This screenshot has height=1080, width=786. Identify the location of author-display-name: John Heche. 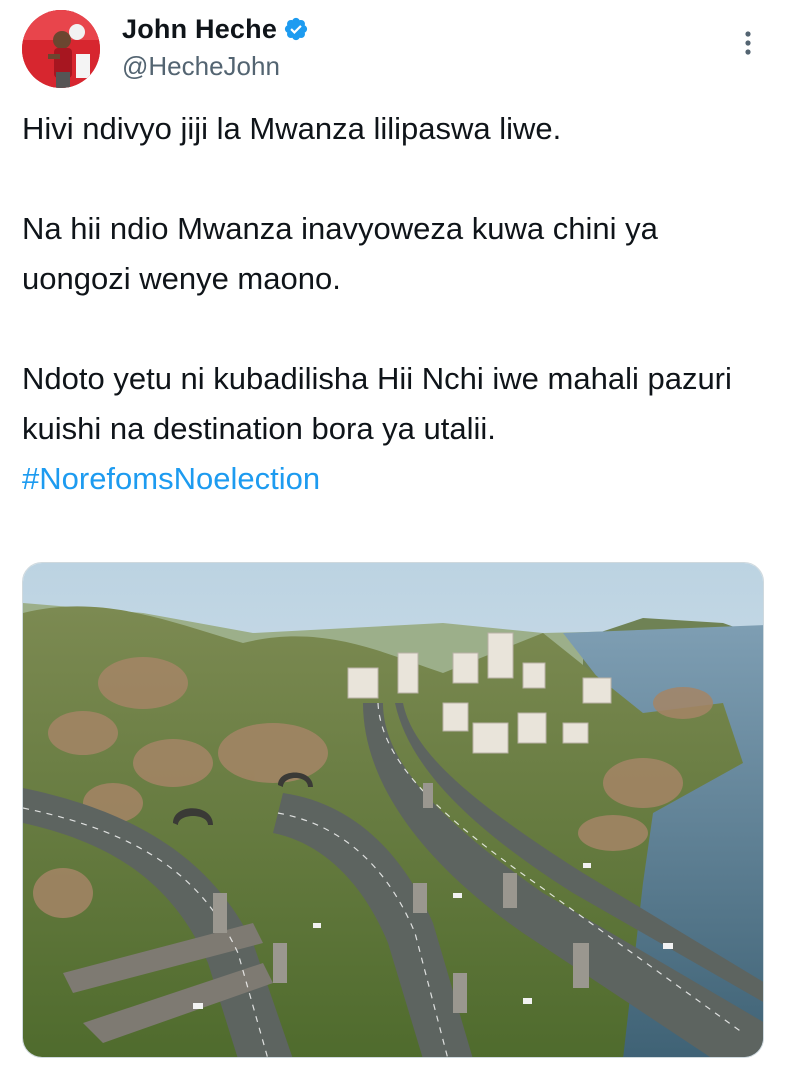
(199, 29).